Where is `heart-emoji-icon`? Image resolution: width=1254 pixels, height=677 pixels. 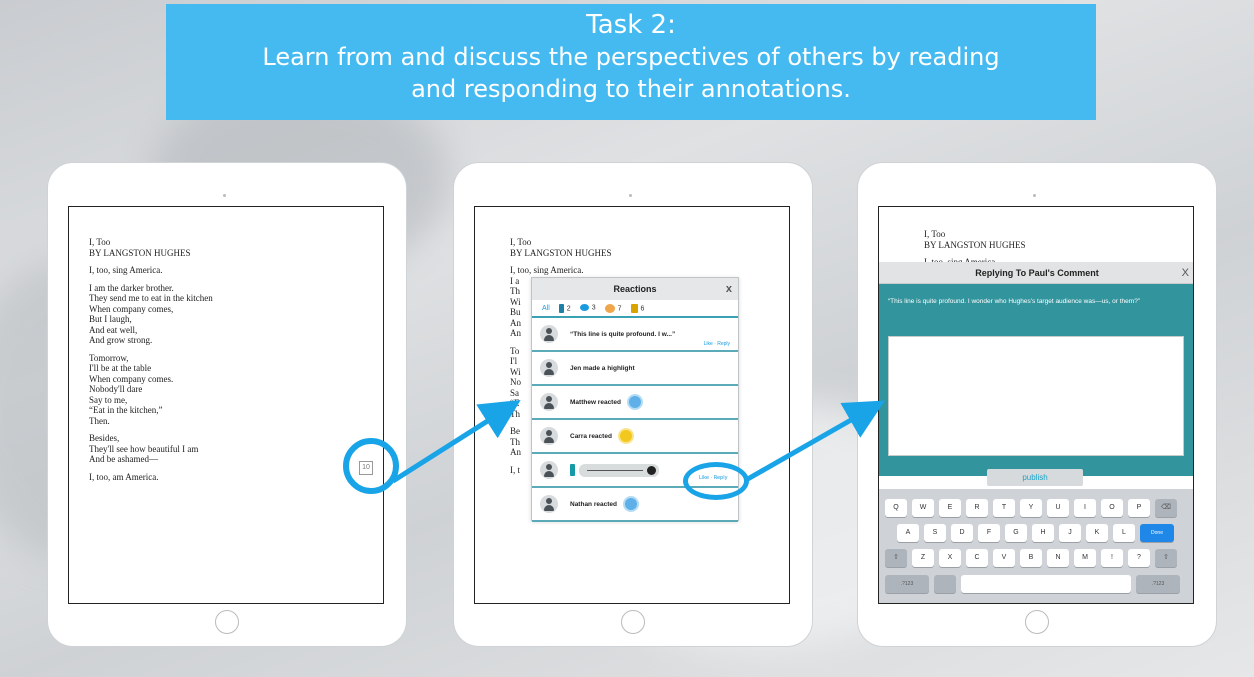 heart-emoji-icon is located at coordinates (634, 402).